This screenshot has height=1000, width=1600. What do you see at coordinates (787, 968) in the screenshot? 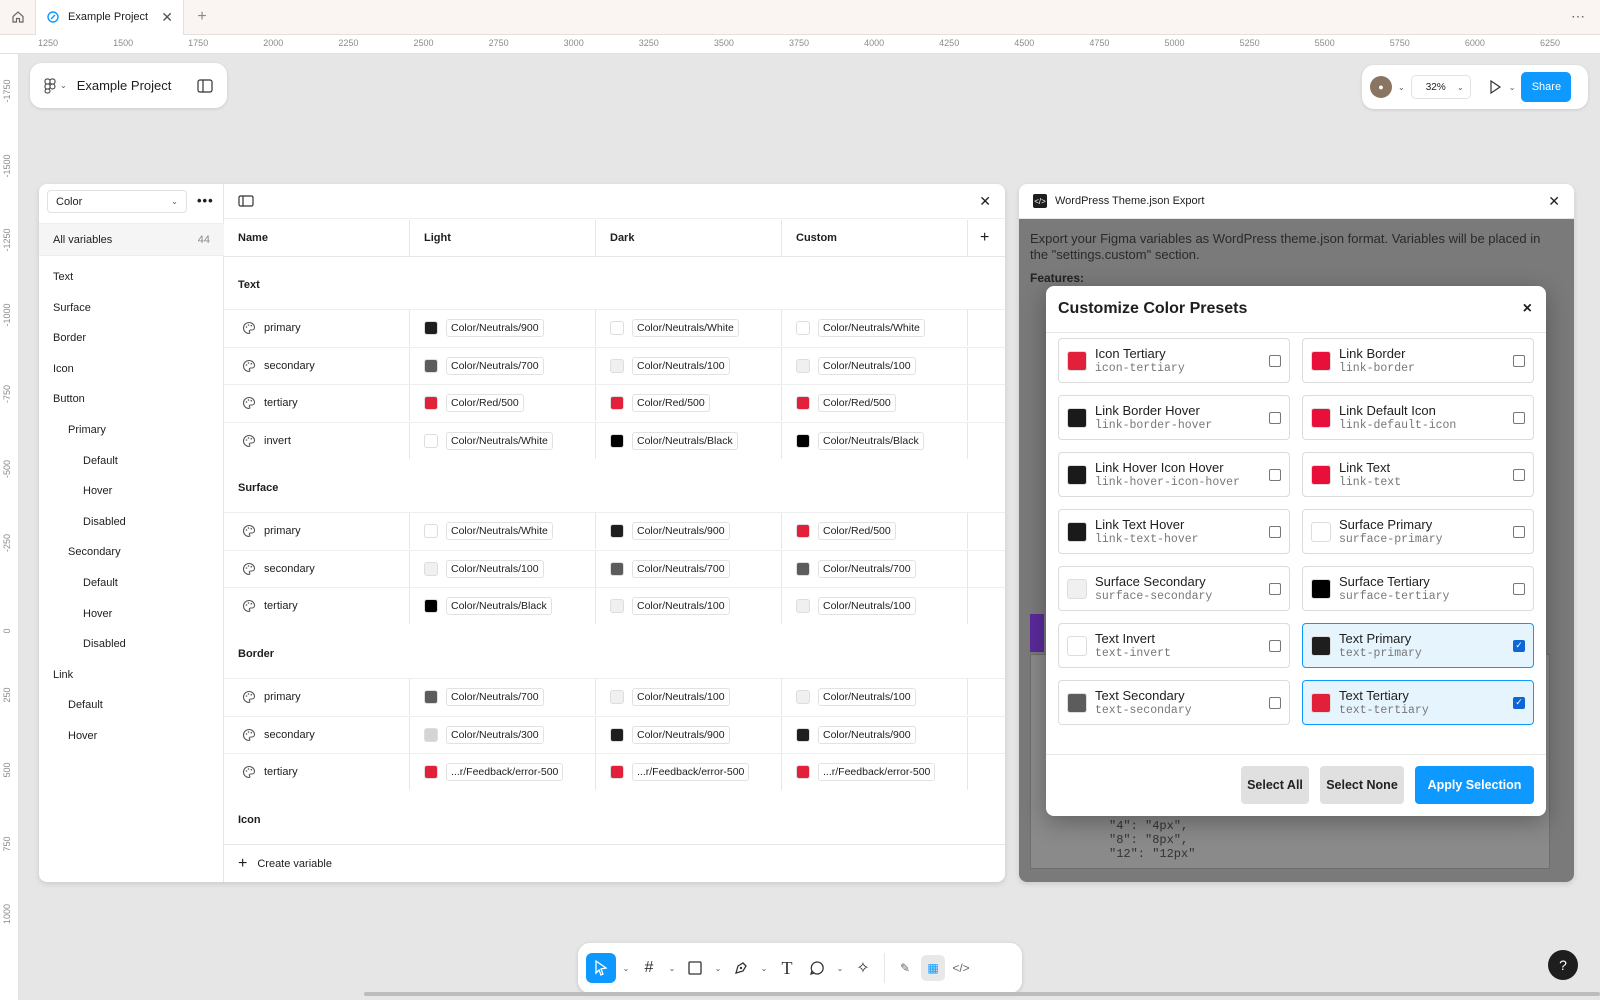
I see `text-tool: T` at bounding box center [787, 968].